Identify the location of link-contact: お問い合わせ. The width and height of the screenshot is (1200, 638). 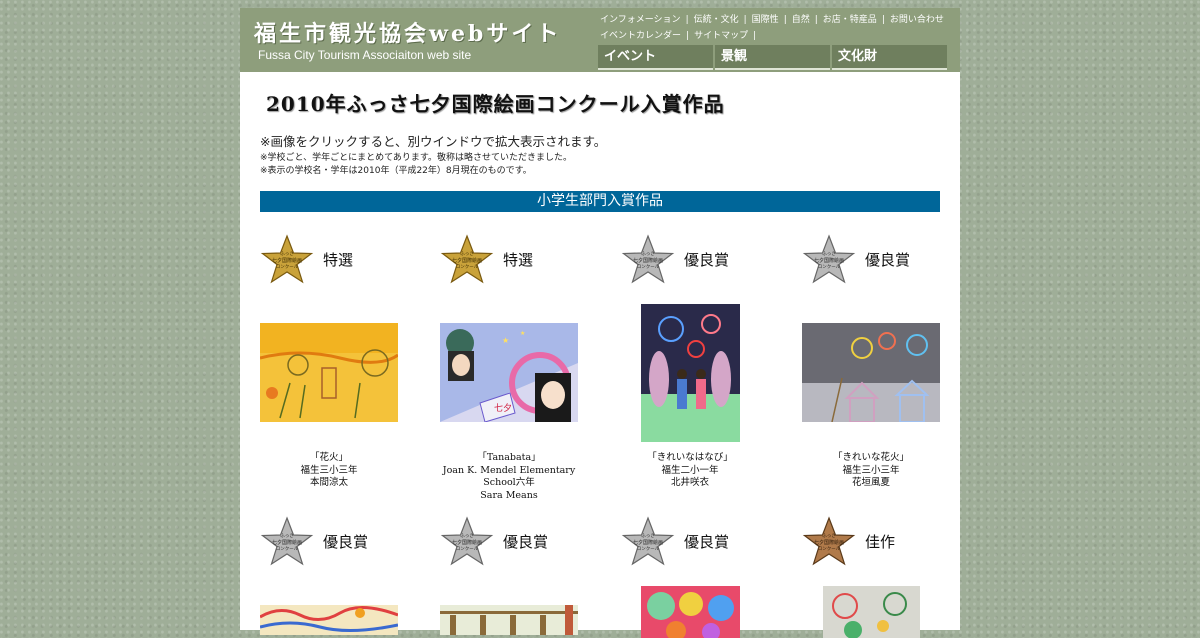
(917, 20).